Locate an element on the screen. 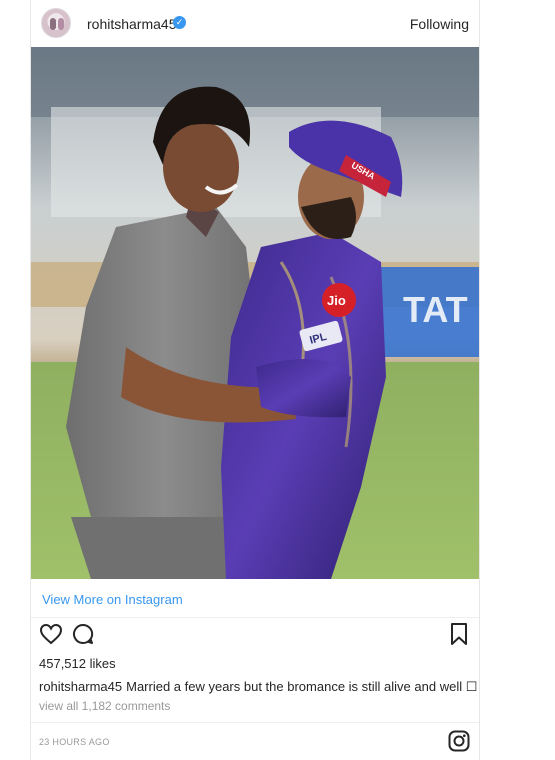 The image size is (555, 760). likes-count: 457,512 likes is located at coordinates (77, 663).